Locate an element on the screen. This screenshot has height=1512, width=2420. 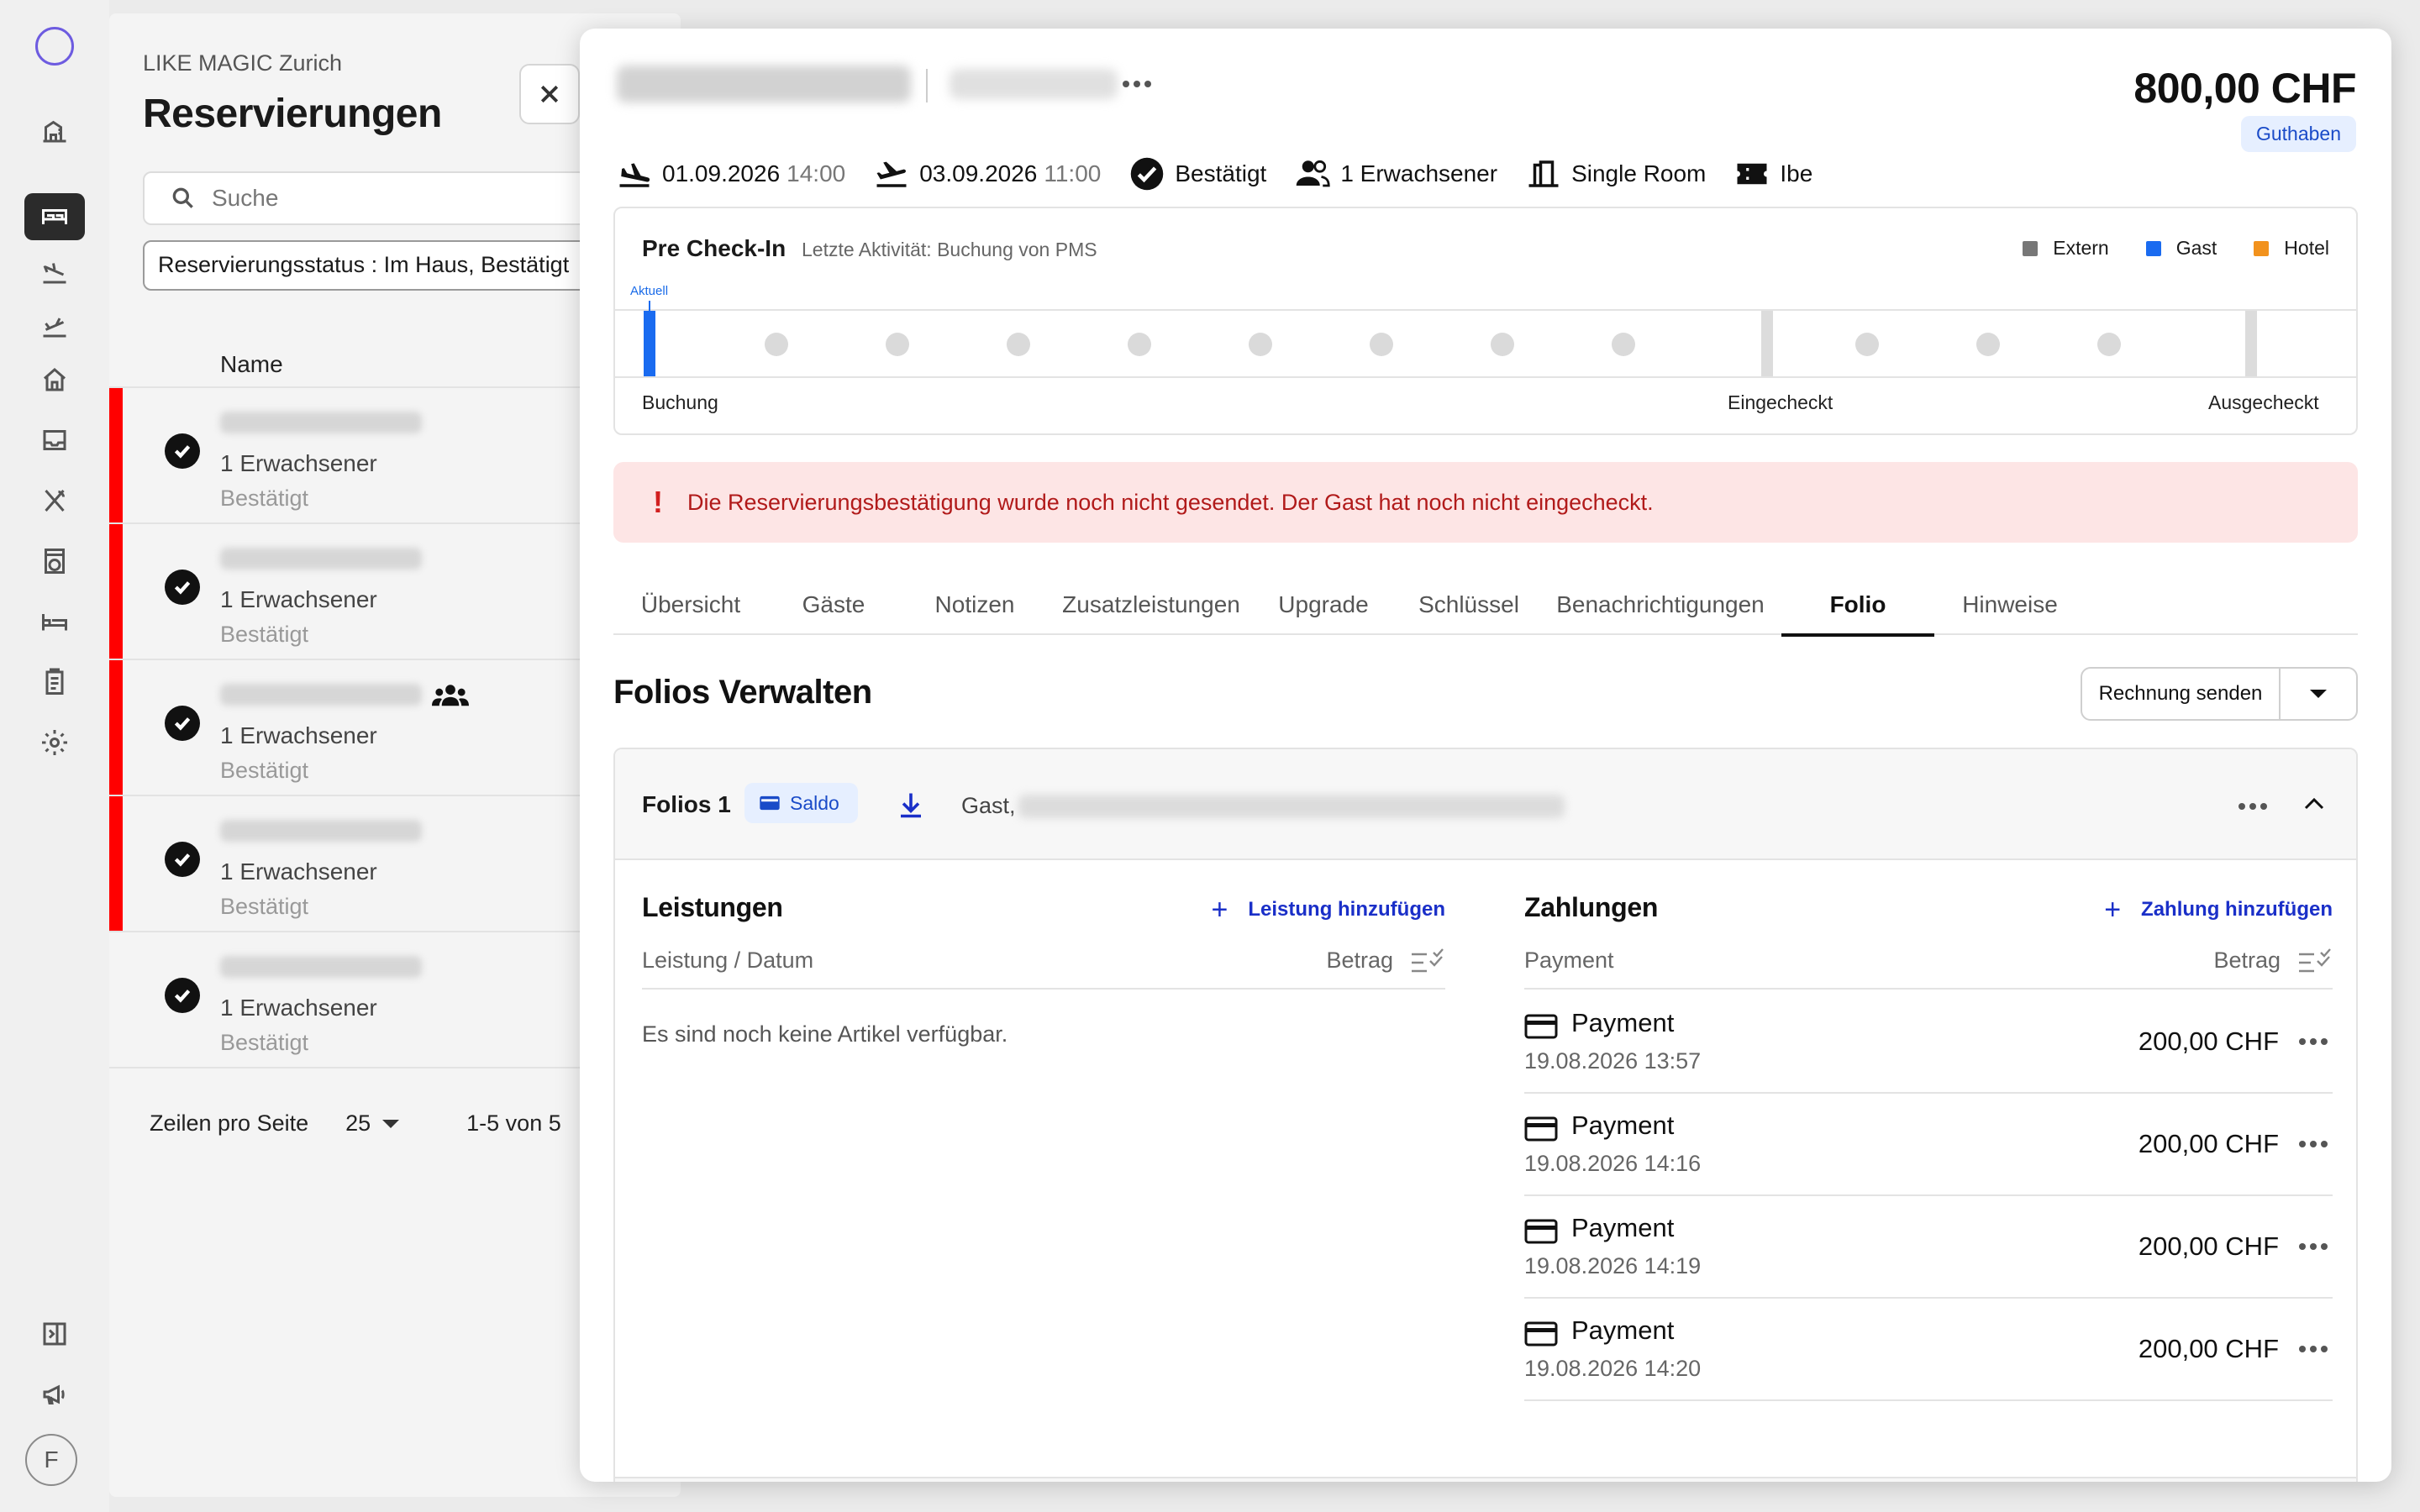
tab-zusatzleistungen: Zusatzleistungen is located at coordinates (1151, 610).